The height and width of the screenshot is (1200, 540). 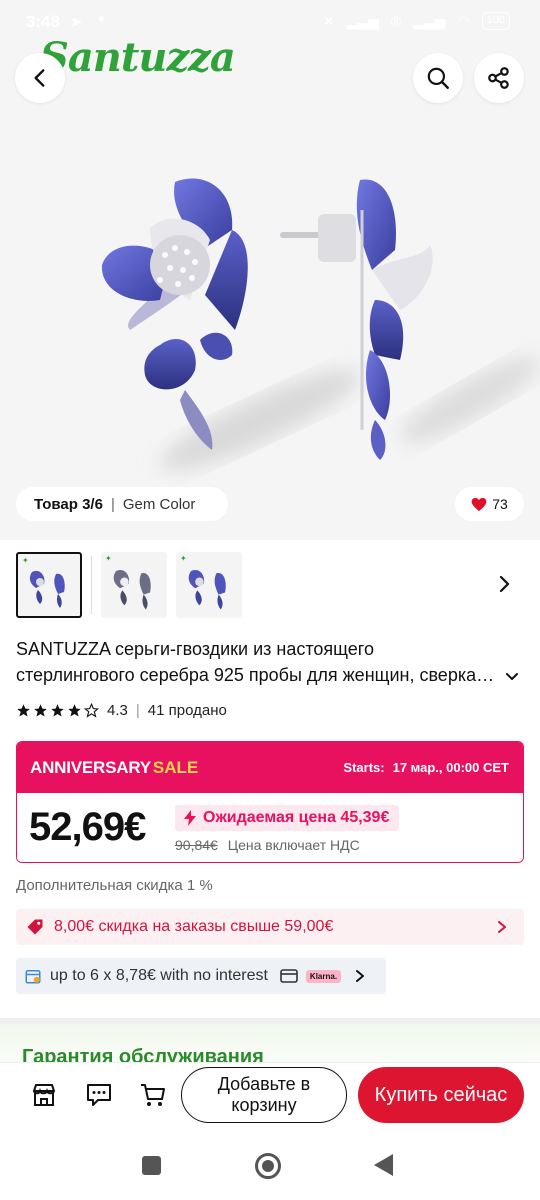 I want to click on star-outline-icon, so click(x=91, y=710).